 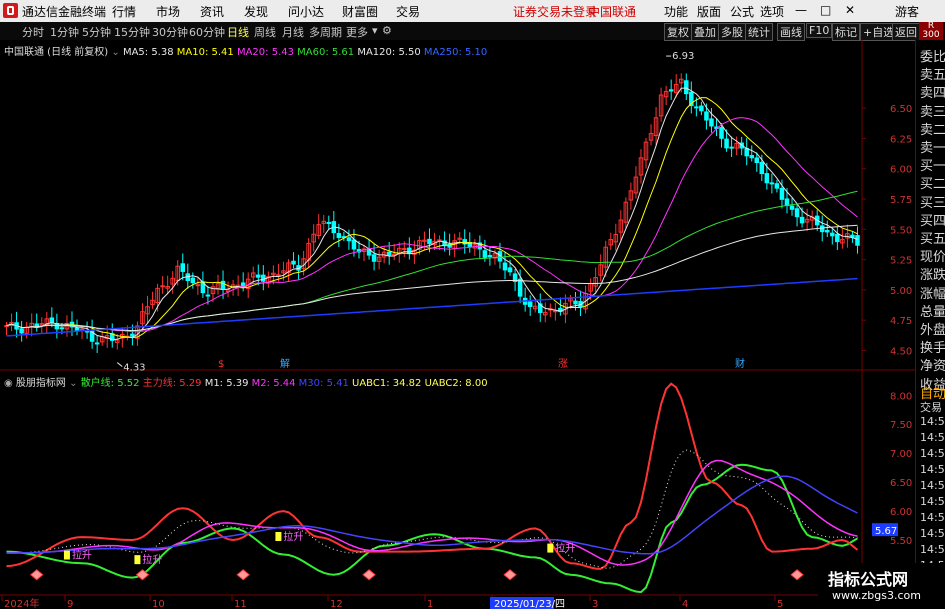 I want to click on menu-options: 选项, so click(x=772, y=11).